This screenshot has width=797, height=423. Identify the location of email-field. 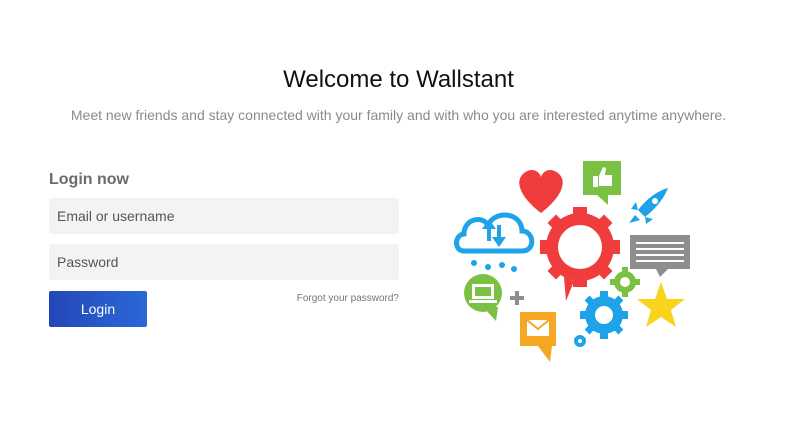
(224, 216).